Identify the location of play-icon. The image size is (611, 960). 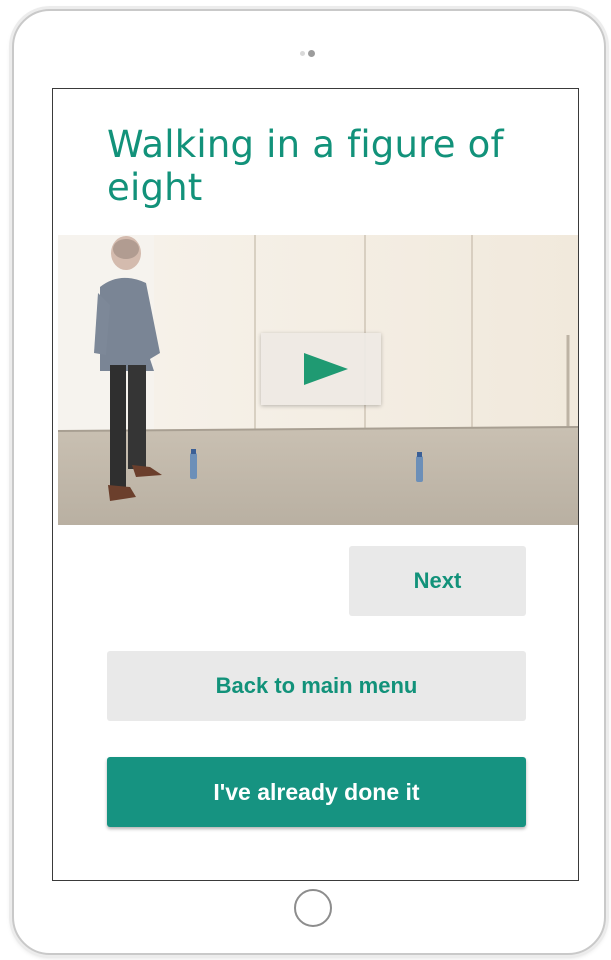
(326, 369).